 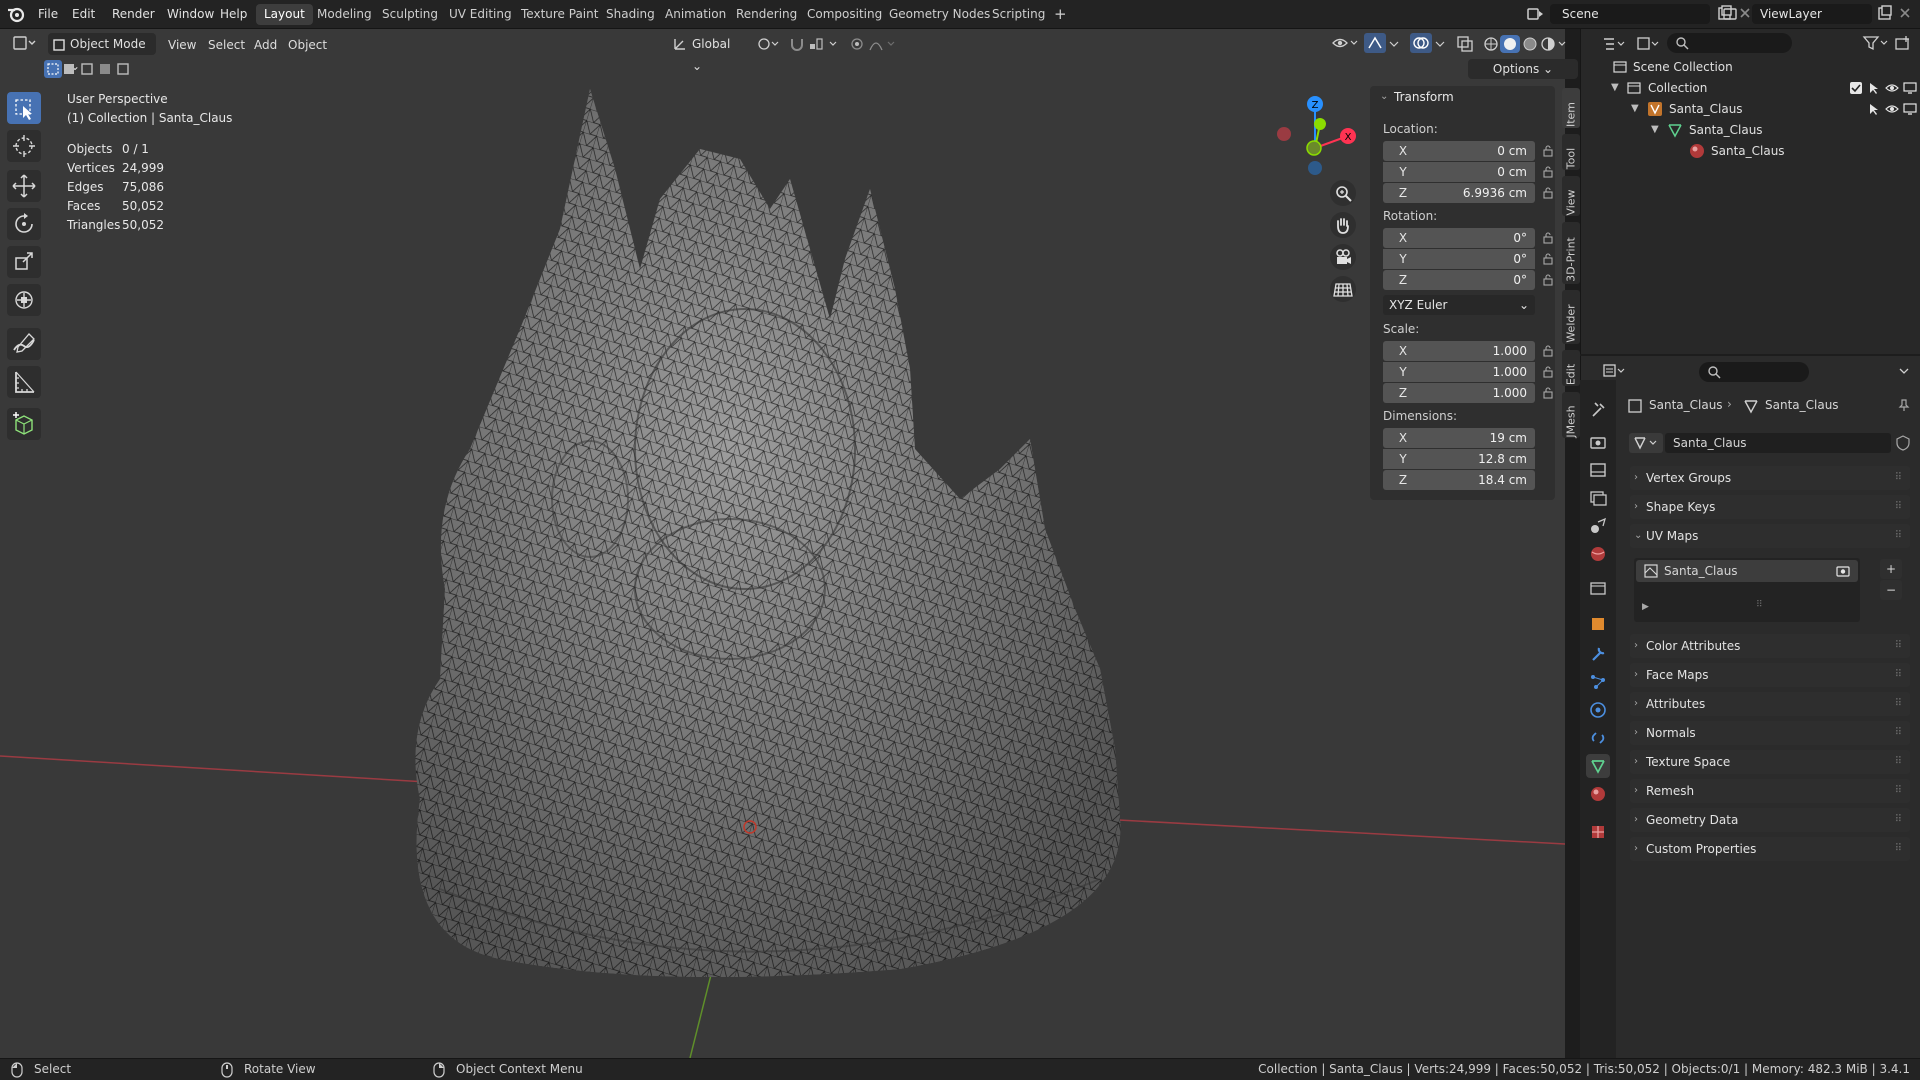 What do you see at coordinates (182, 45) in the screenshot?
I see `menu-view: View` at bounding box center [182, 45].